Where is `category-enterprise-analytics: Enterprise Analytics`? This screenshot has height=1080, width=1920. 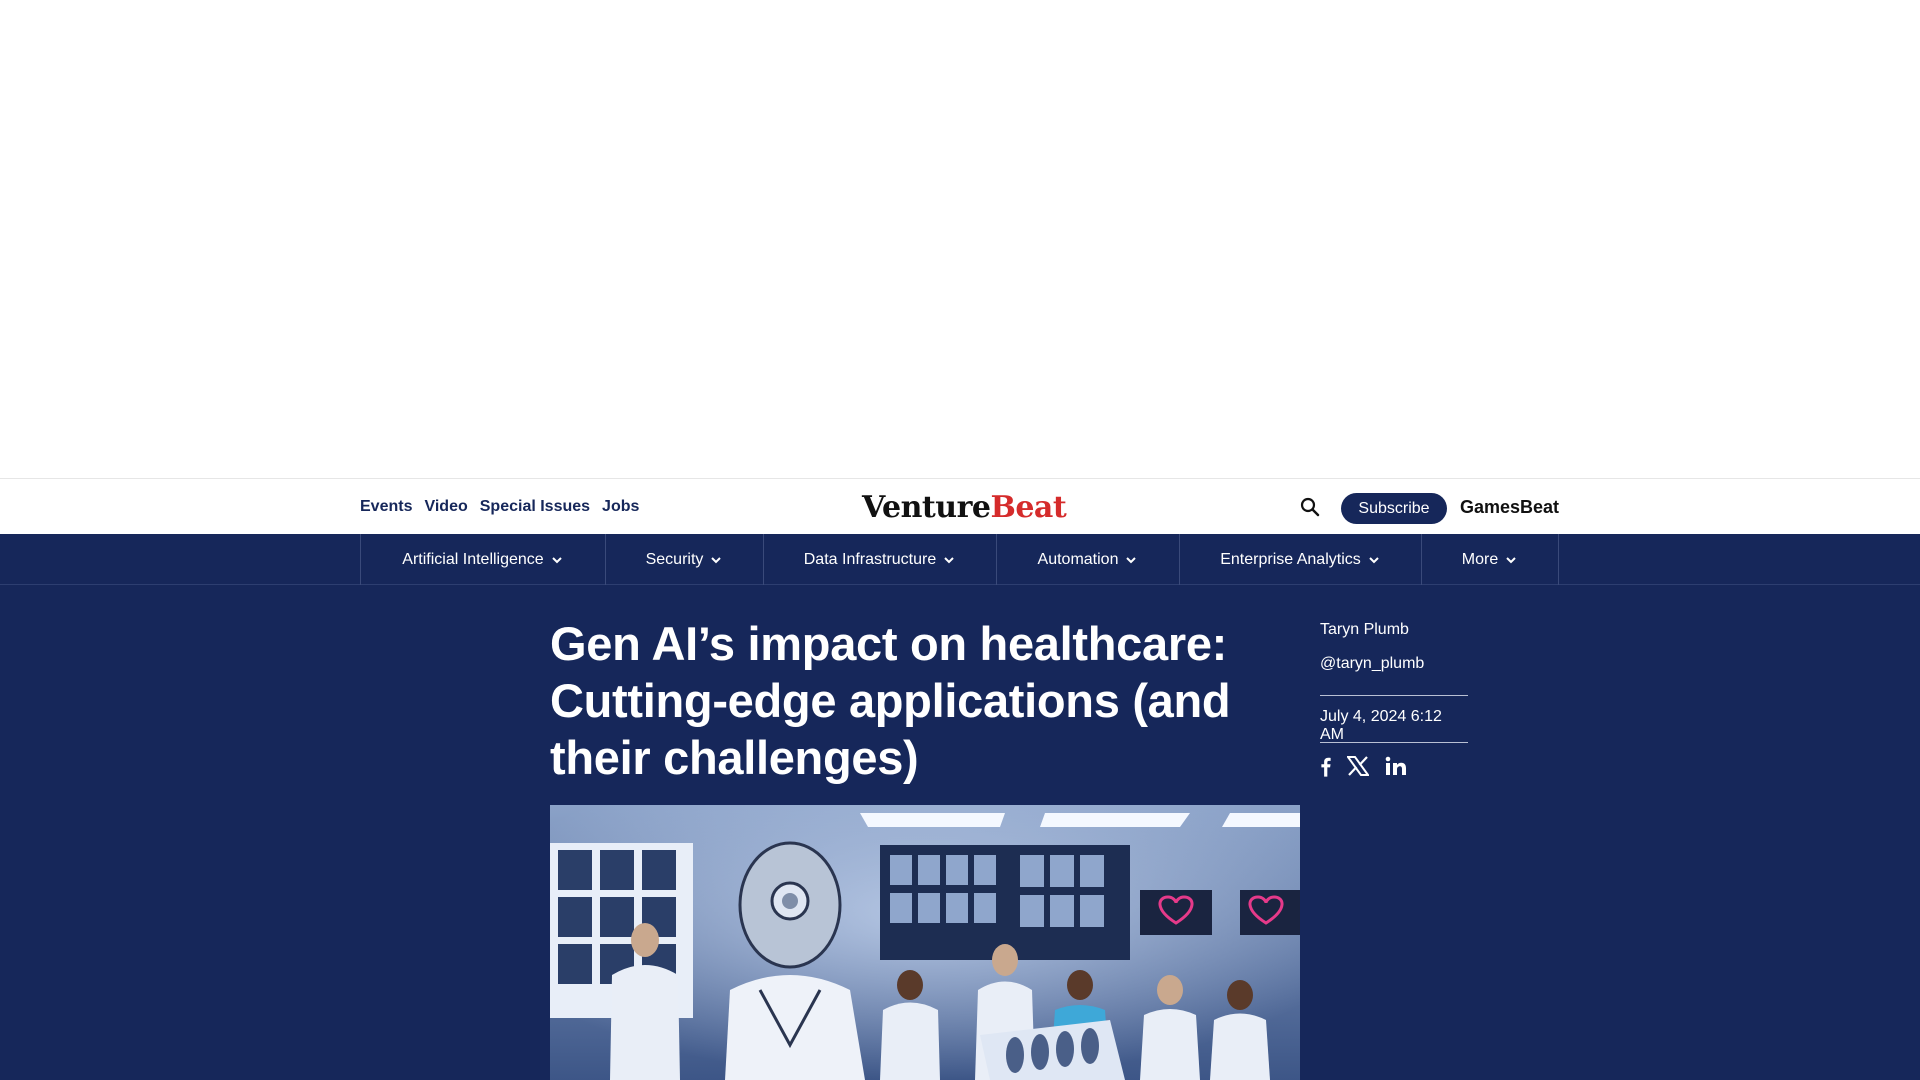 category-enterprise-analytics: Enterprise Analytics is located at coordinates (1301, 559).